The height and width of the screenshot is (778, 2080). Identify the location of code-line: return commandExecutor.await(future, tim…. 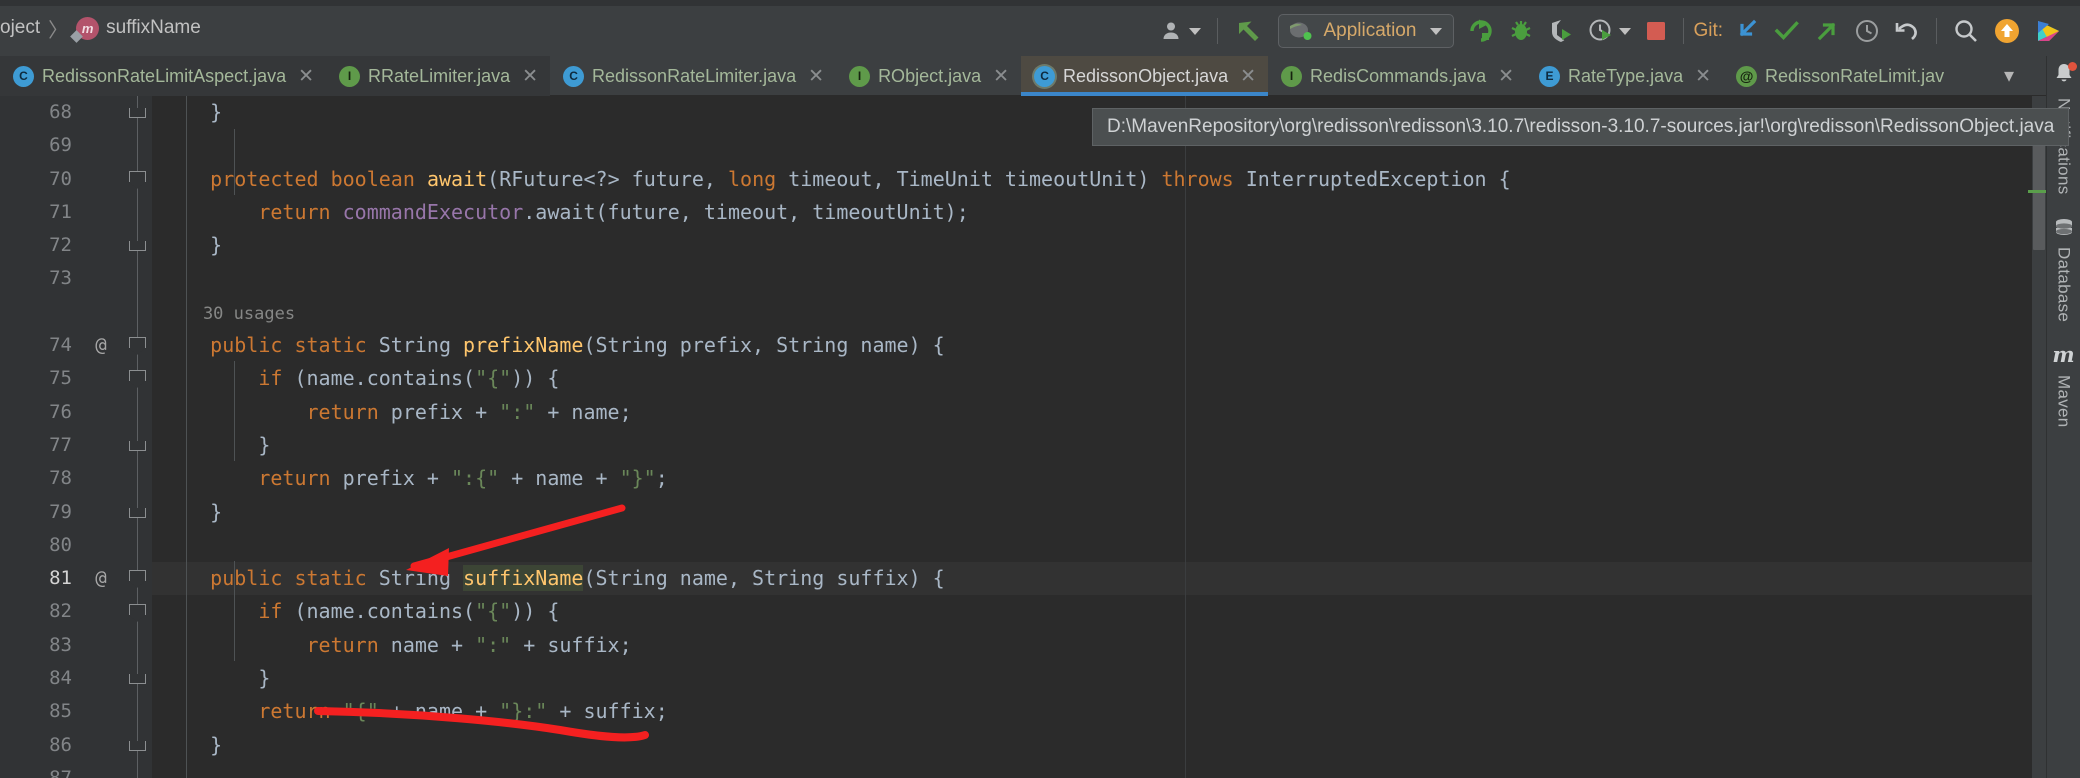
(1099, 212).